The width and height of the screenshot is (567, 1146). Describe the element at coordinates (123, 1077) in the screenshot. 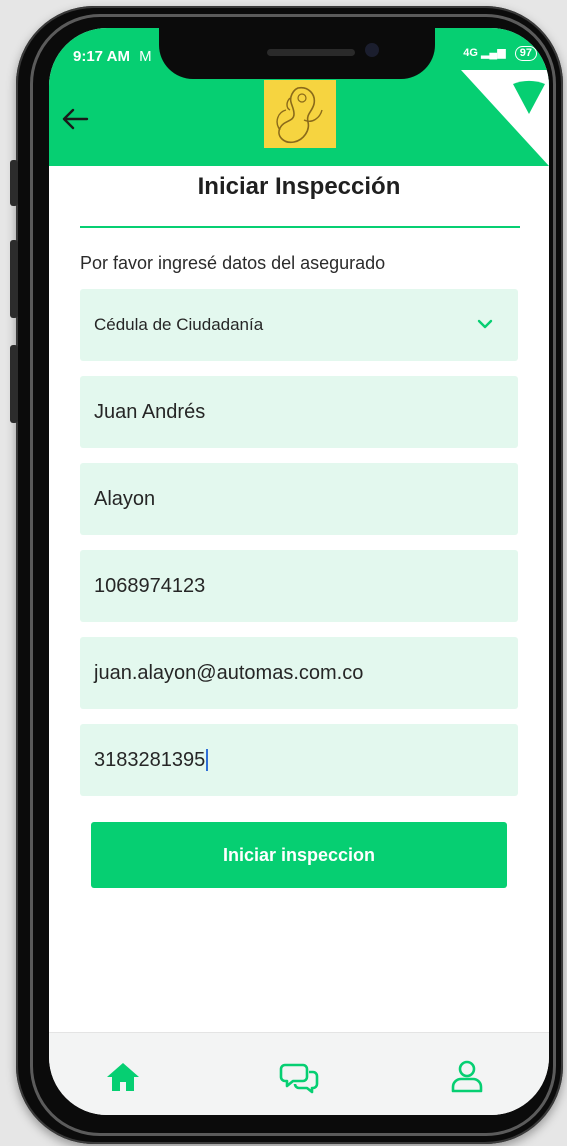

I see `home-icon` at that location.